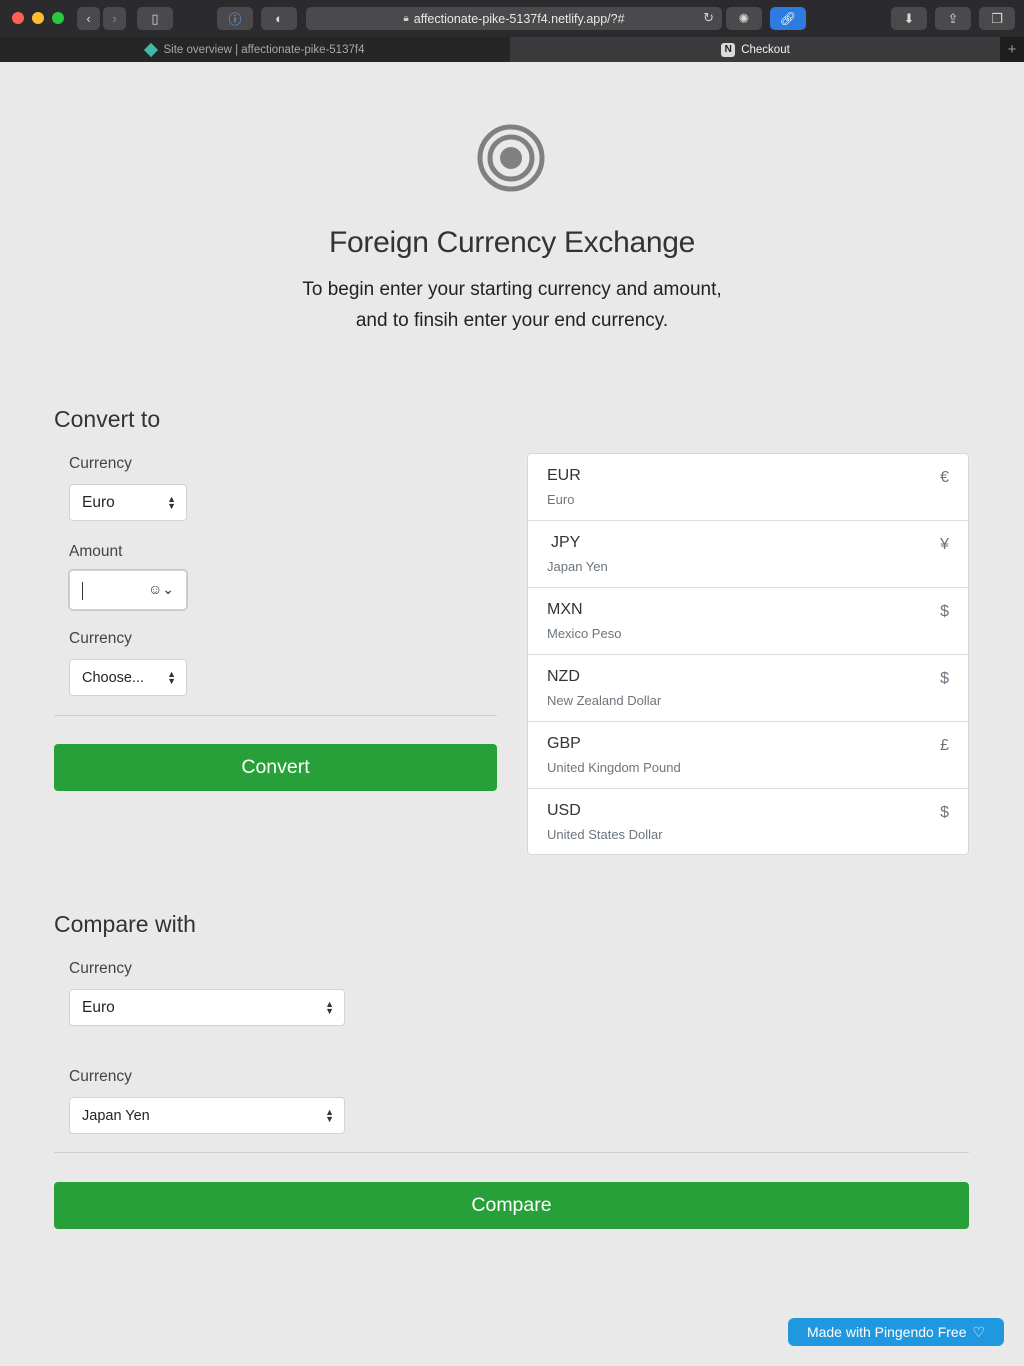 Image resolution: width=1024 pixels, height=1366 pixels. I want to click on reload-icon: ↻, so click(708, 18).